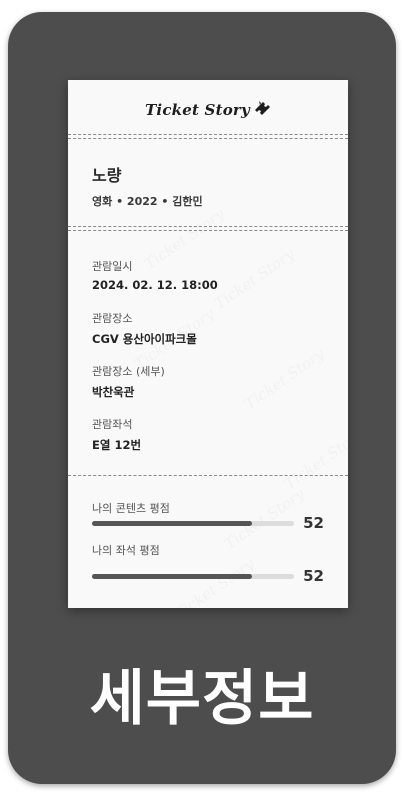 Image resolution: width=404 pixels, height=796 pixels. I want to click on field-value-venue: CGV 용산아이파크몰, so click(144, 339).